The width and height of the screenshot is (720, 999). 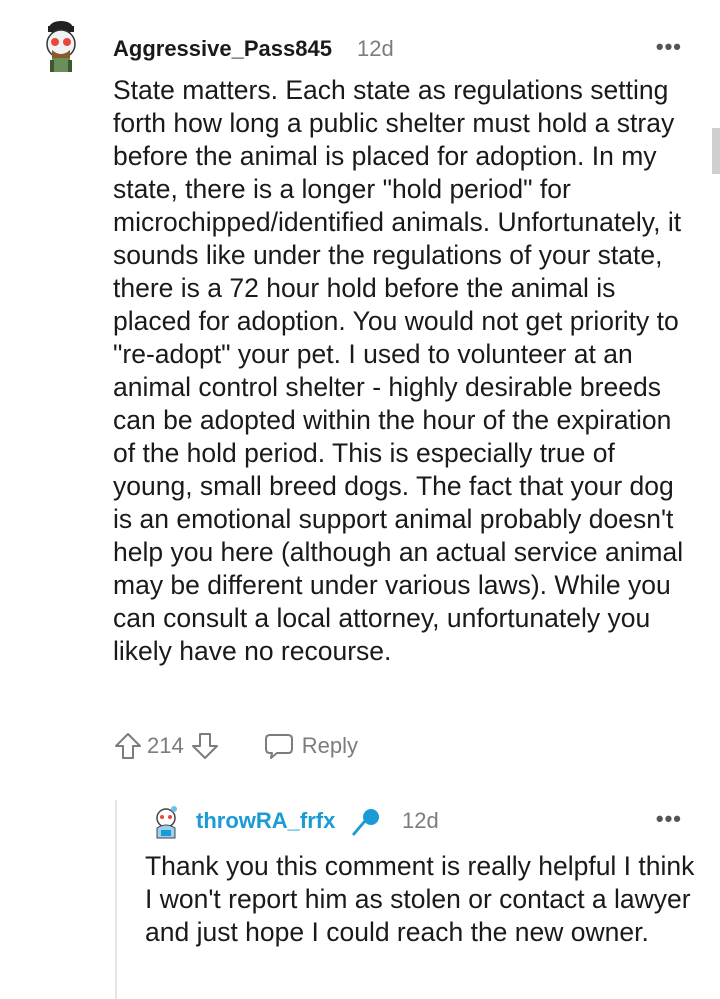 I want to click on microphone-icon, so click(x=365, y=822).